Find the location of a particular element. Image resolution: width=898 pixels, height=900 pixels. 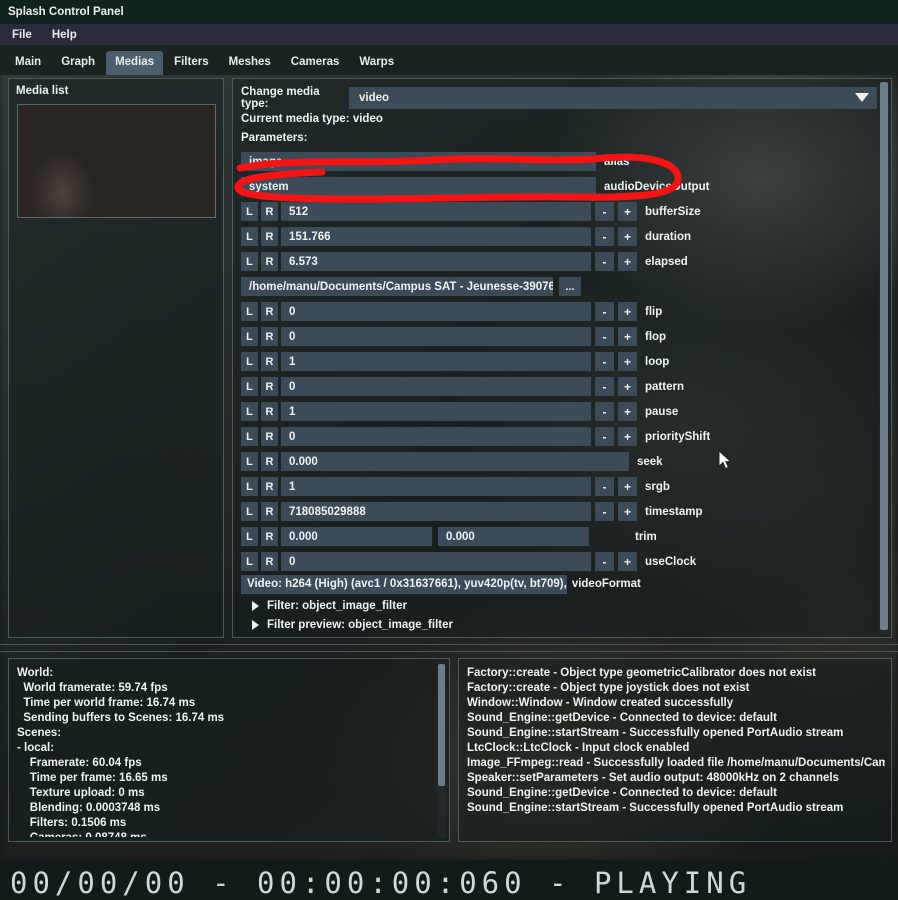

param-value-field-12: 0.000 is located at coordinates (455, 461).